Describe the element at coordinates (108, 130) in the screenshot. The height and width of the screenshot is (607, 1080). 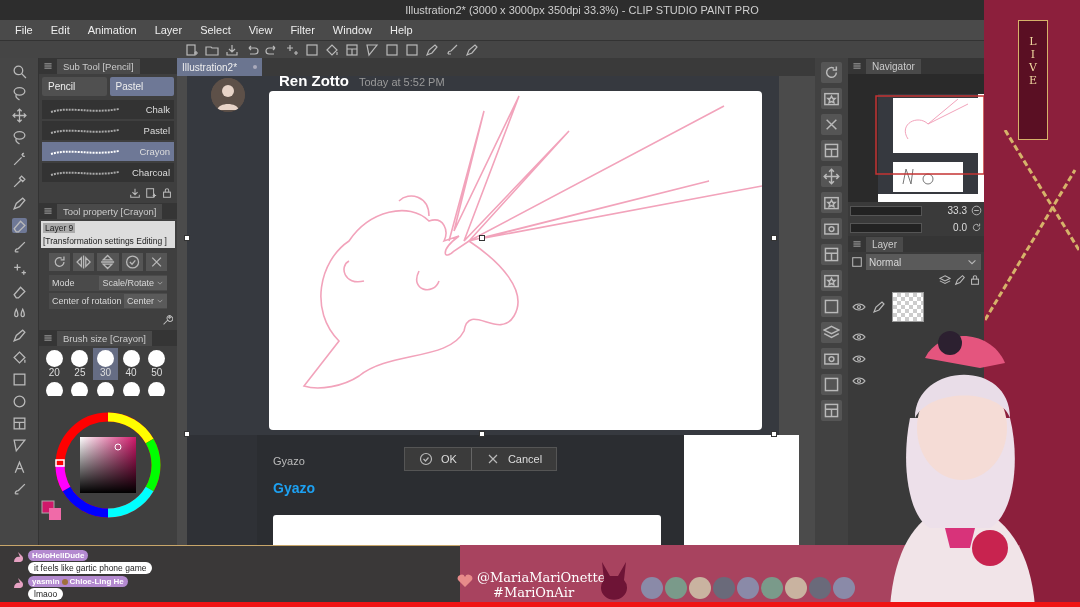
I see `brush-item: Pastel` at that location.